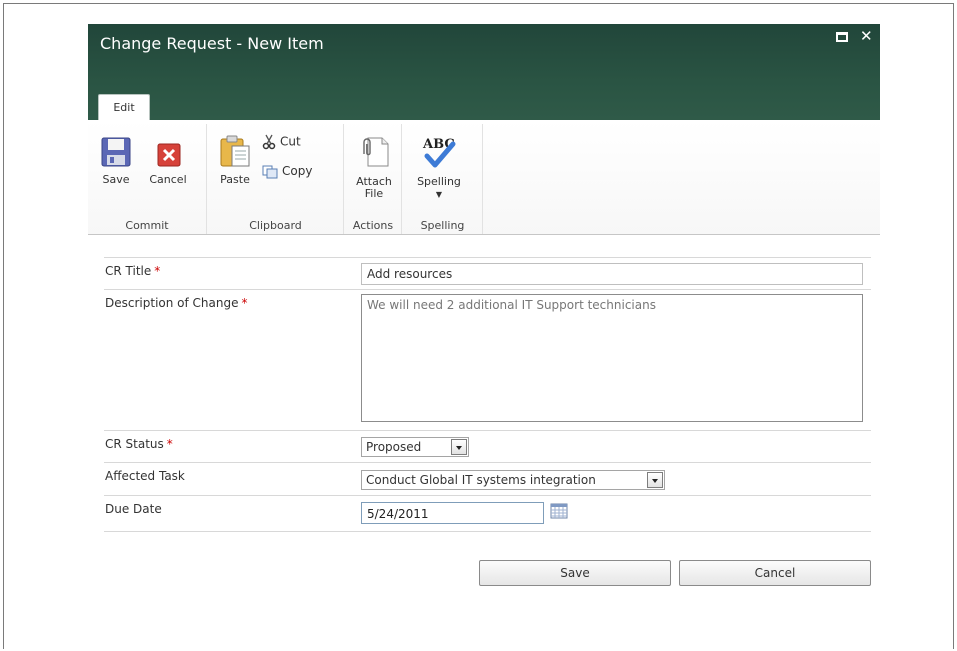 This screenshot has width=957, height=651. What do you see at coordinates (487, 446) in the screenshot?
I see `form-row-cr-status: CR Status * Proposed` at bounding box center [487, 446].